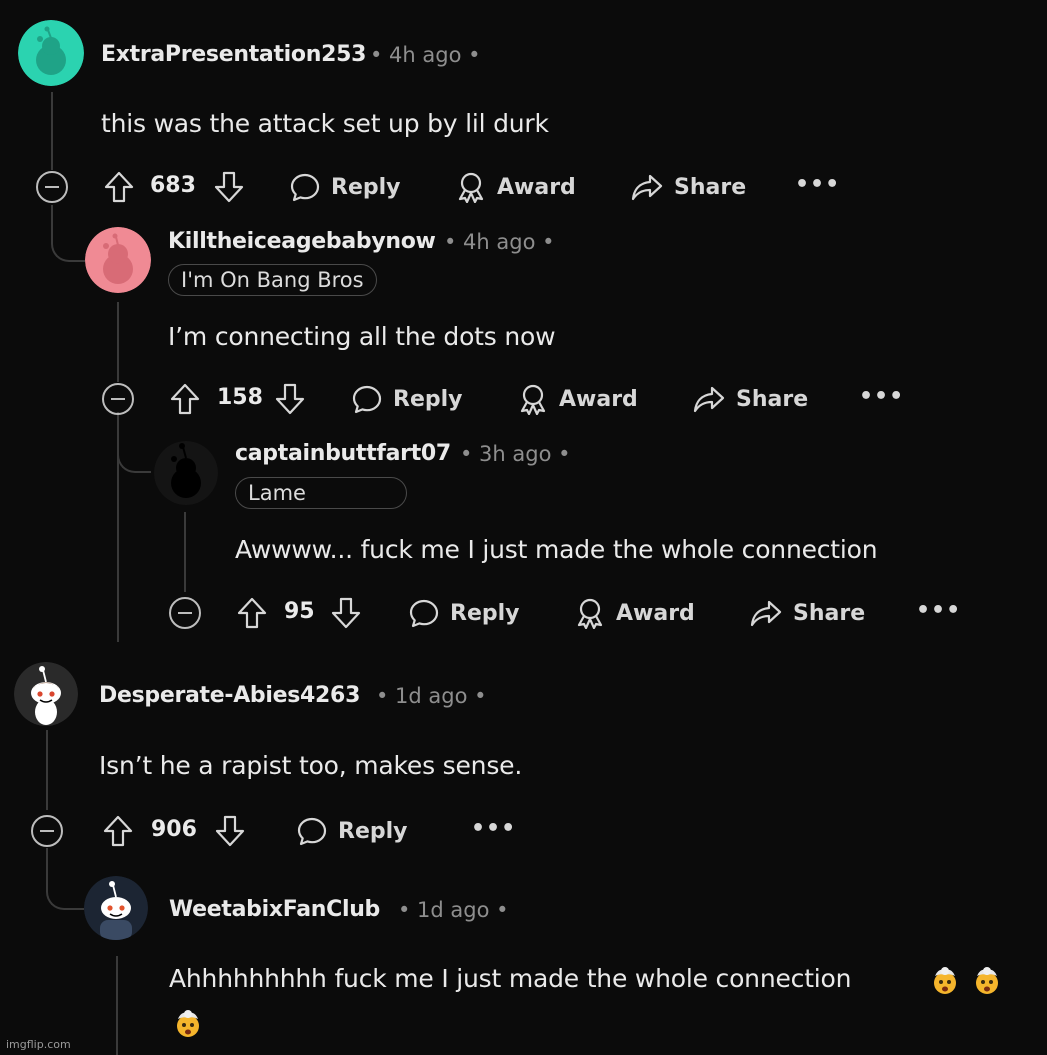  I want to click on user-flair: I'm On Bang Bros, so click(272, 280).